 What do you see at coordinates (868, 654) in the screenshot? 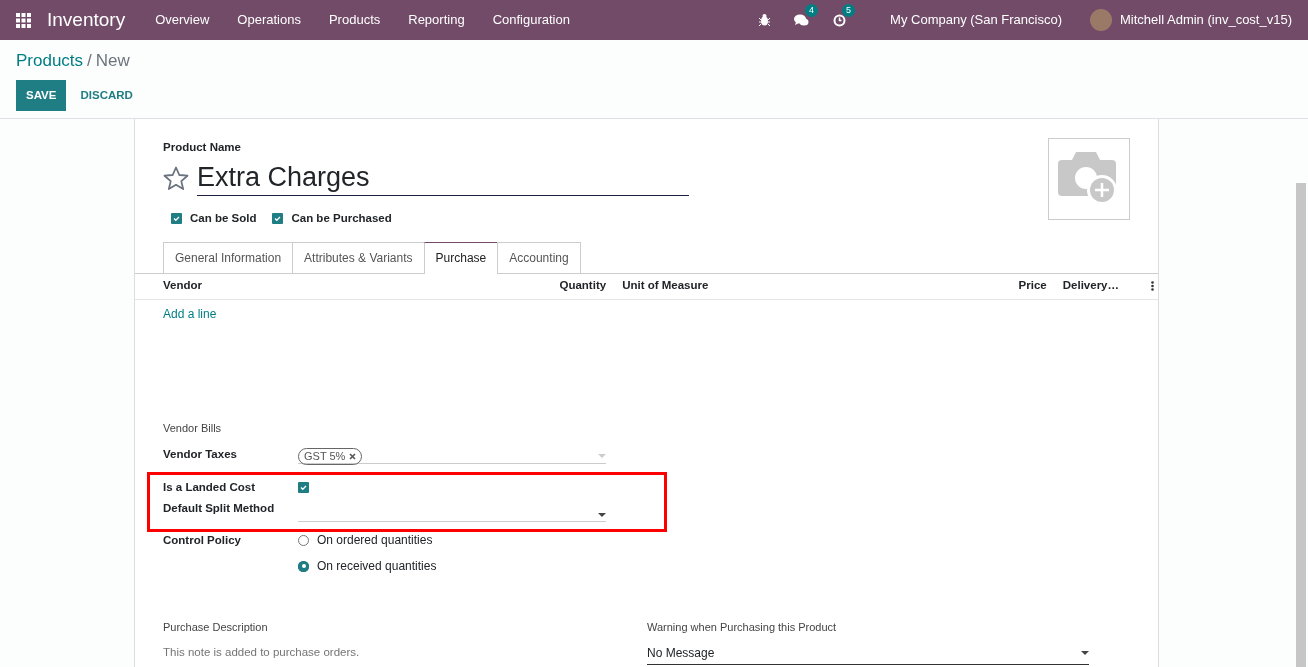
I see `warning-select: No Message` at bounding box center [868, 654].